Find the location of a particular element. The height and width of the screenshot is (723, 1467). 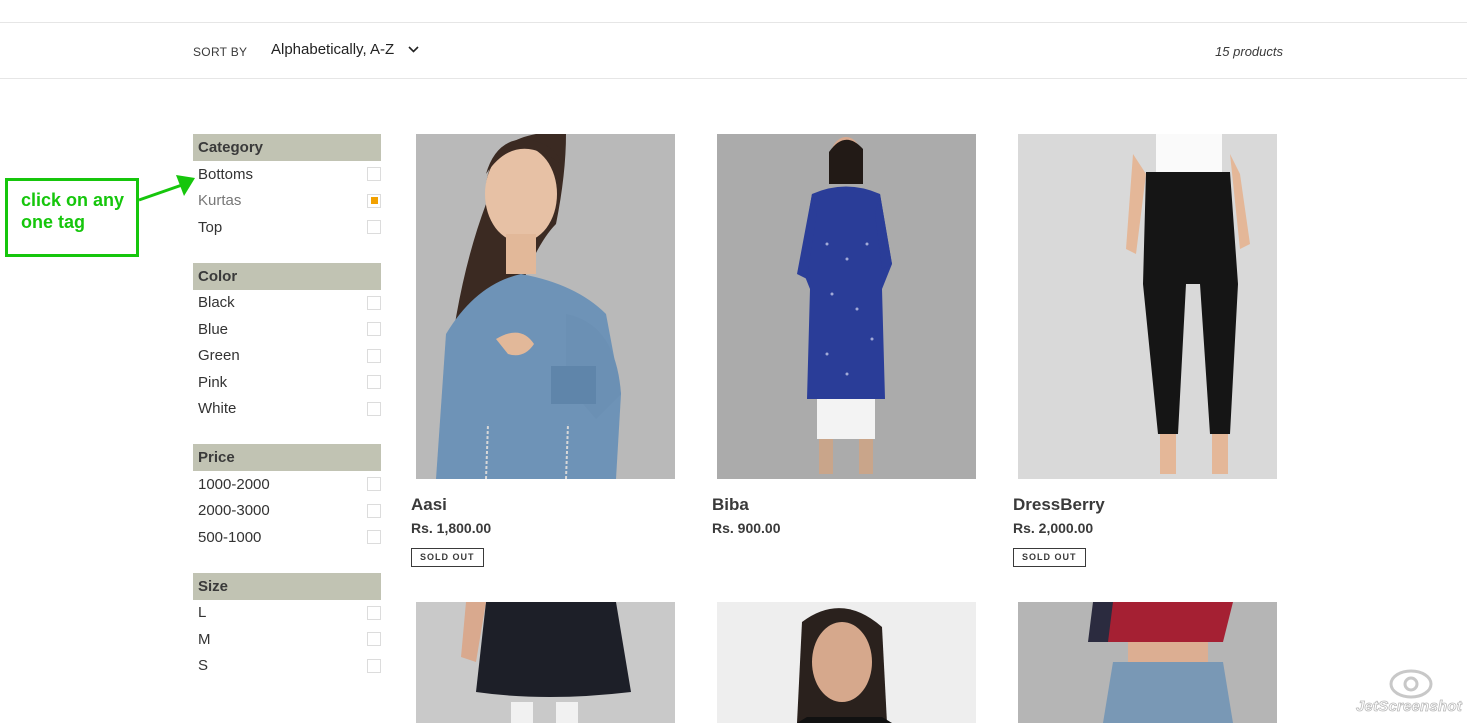

filter-checkbox-checked is located at coordinates (374, 200).